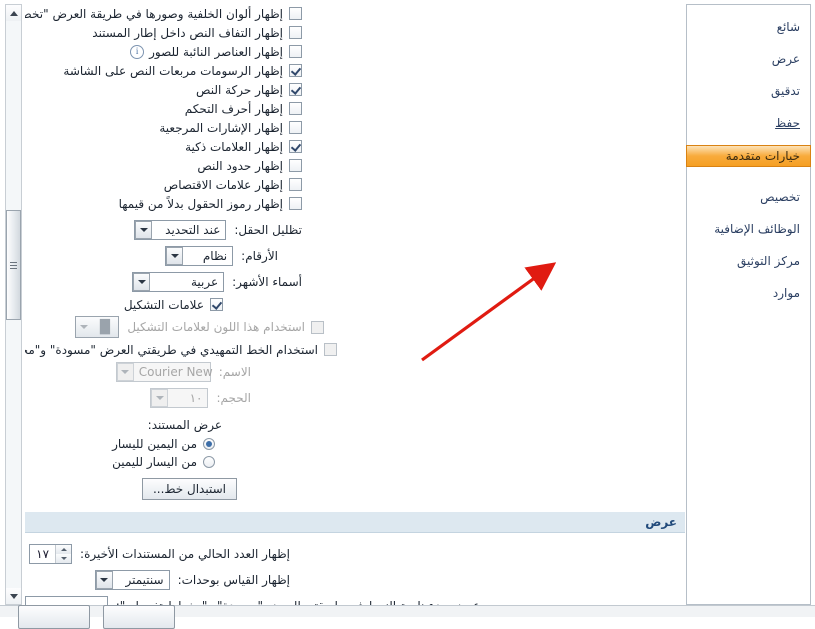  Describe the element at coordinates (785, 90) in the screenshot. I see `sidebar-item-label: تدقيق` at that location.